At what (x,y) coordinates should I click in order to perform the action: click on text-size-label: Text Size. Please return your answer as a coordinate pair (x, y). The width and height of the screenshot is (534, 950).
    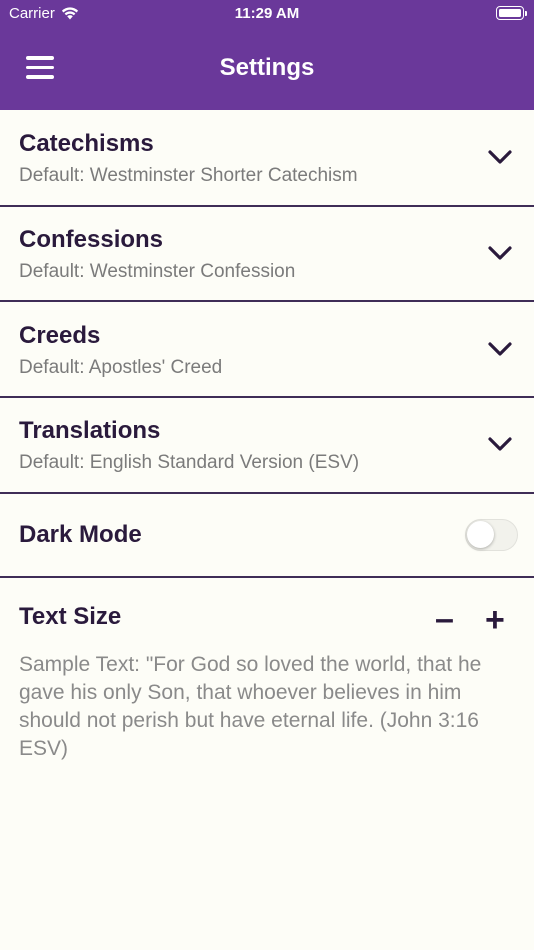
    Looking at the image, I should click on (70, 616).